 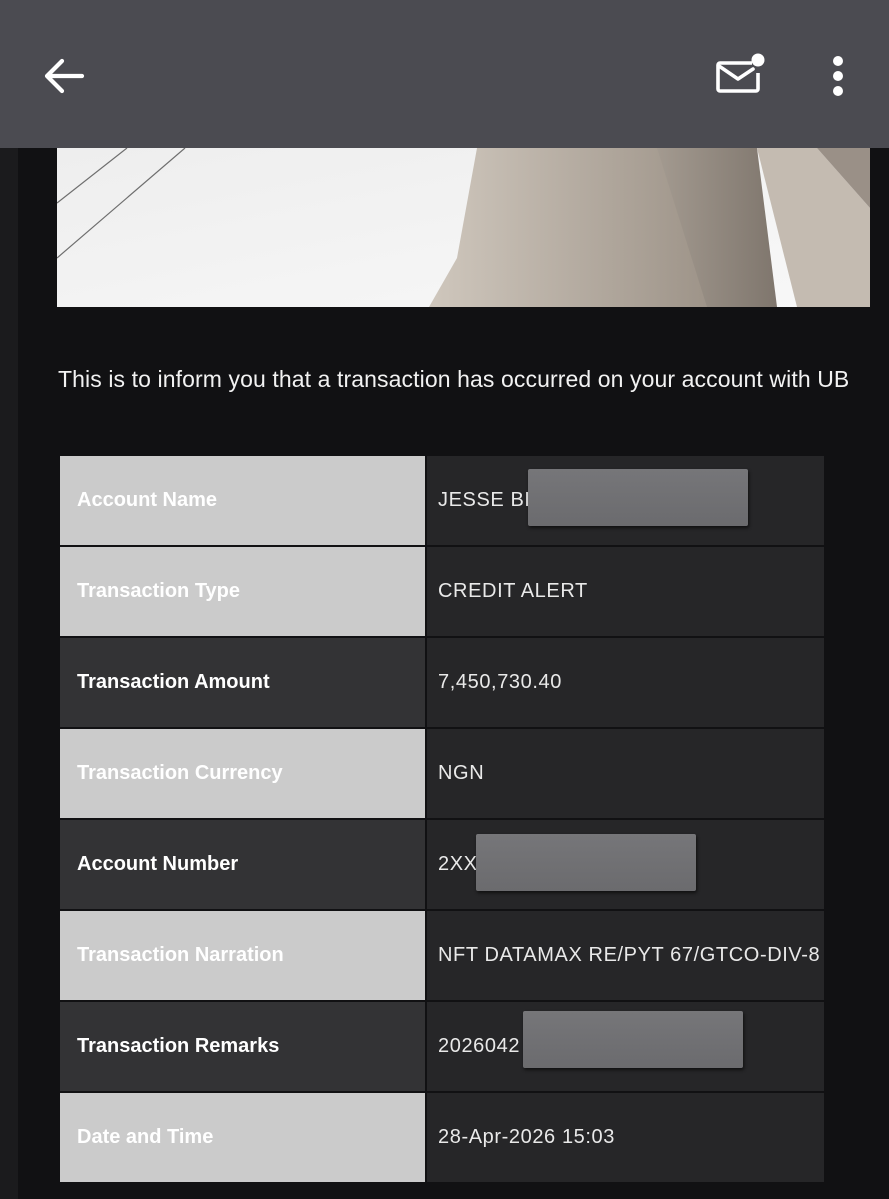 I want to click on table-row: Account Name JESSE BE, so click(x=442, y=500).